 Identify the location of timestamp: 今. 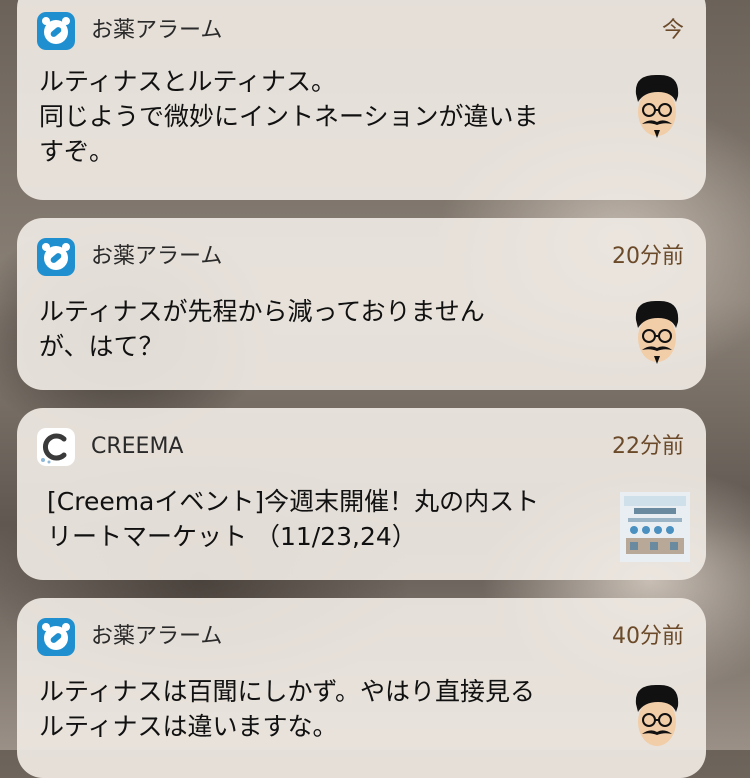
(672, 30).